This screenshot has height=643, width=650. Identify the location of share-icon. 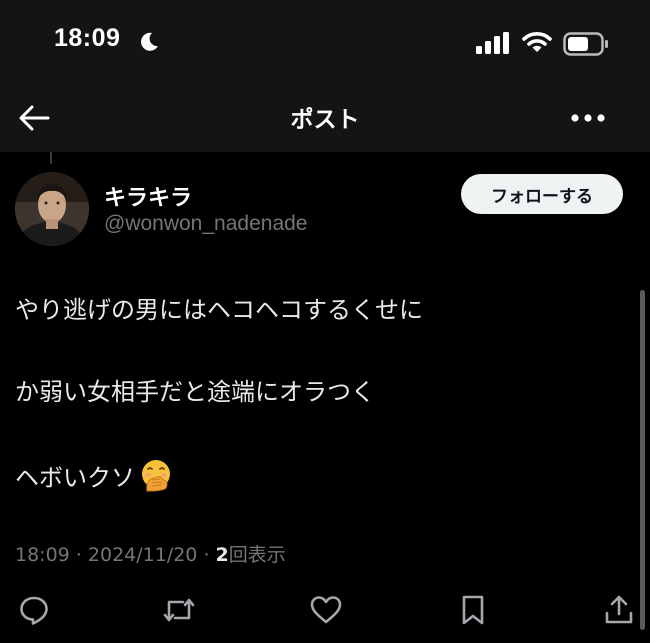
(619, 609).